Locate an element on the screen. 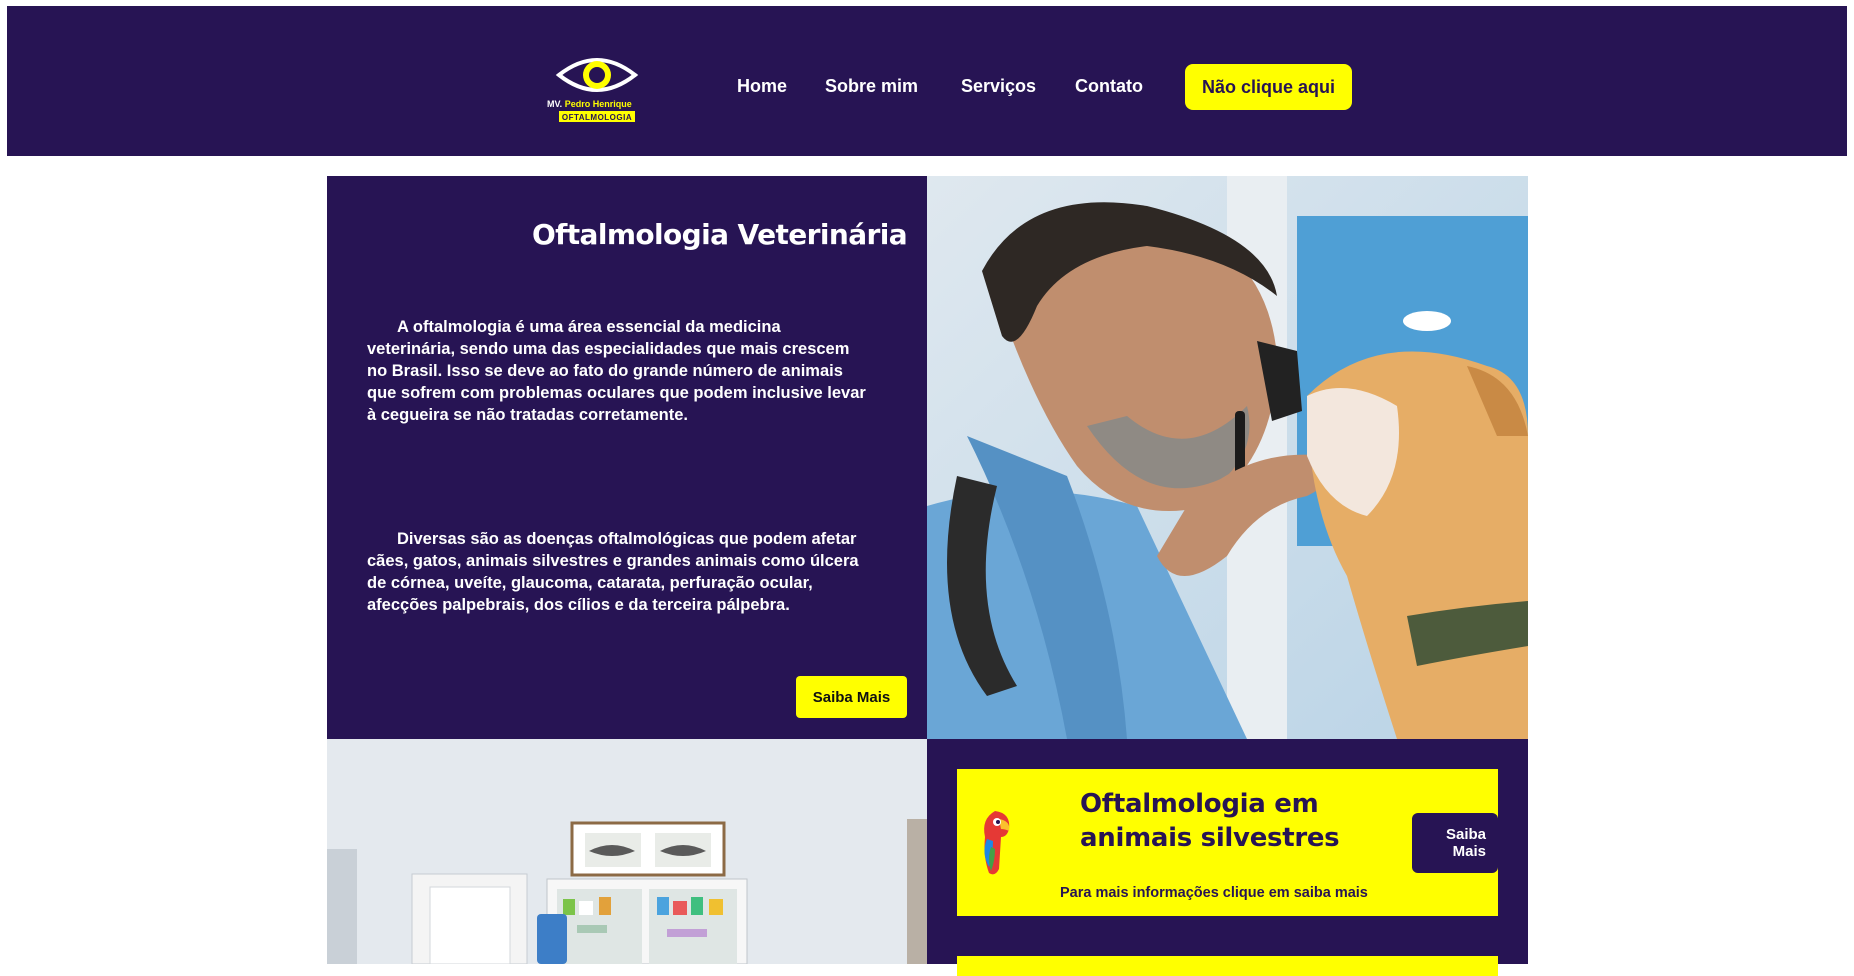 The width and height of the screenshot is (1854, 976). nav-contato: Contato is located at coordinates (1109, 86).